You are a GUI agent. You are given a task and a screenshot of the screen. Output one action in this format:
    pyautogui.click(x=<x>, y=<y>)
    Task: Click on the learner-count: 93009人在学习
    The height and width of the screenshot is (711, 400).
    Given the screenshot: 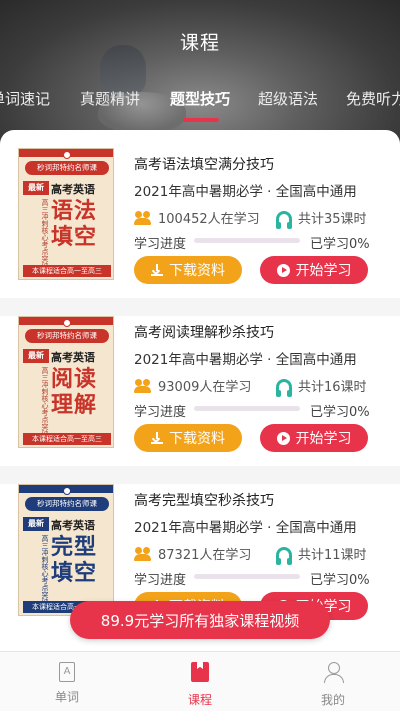 What is the action you would take?
    pyautogui.click(x=192, y=385)
    